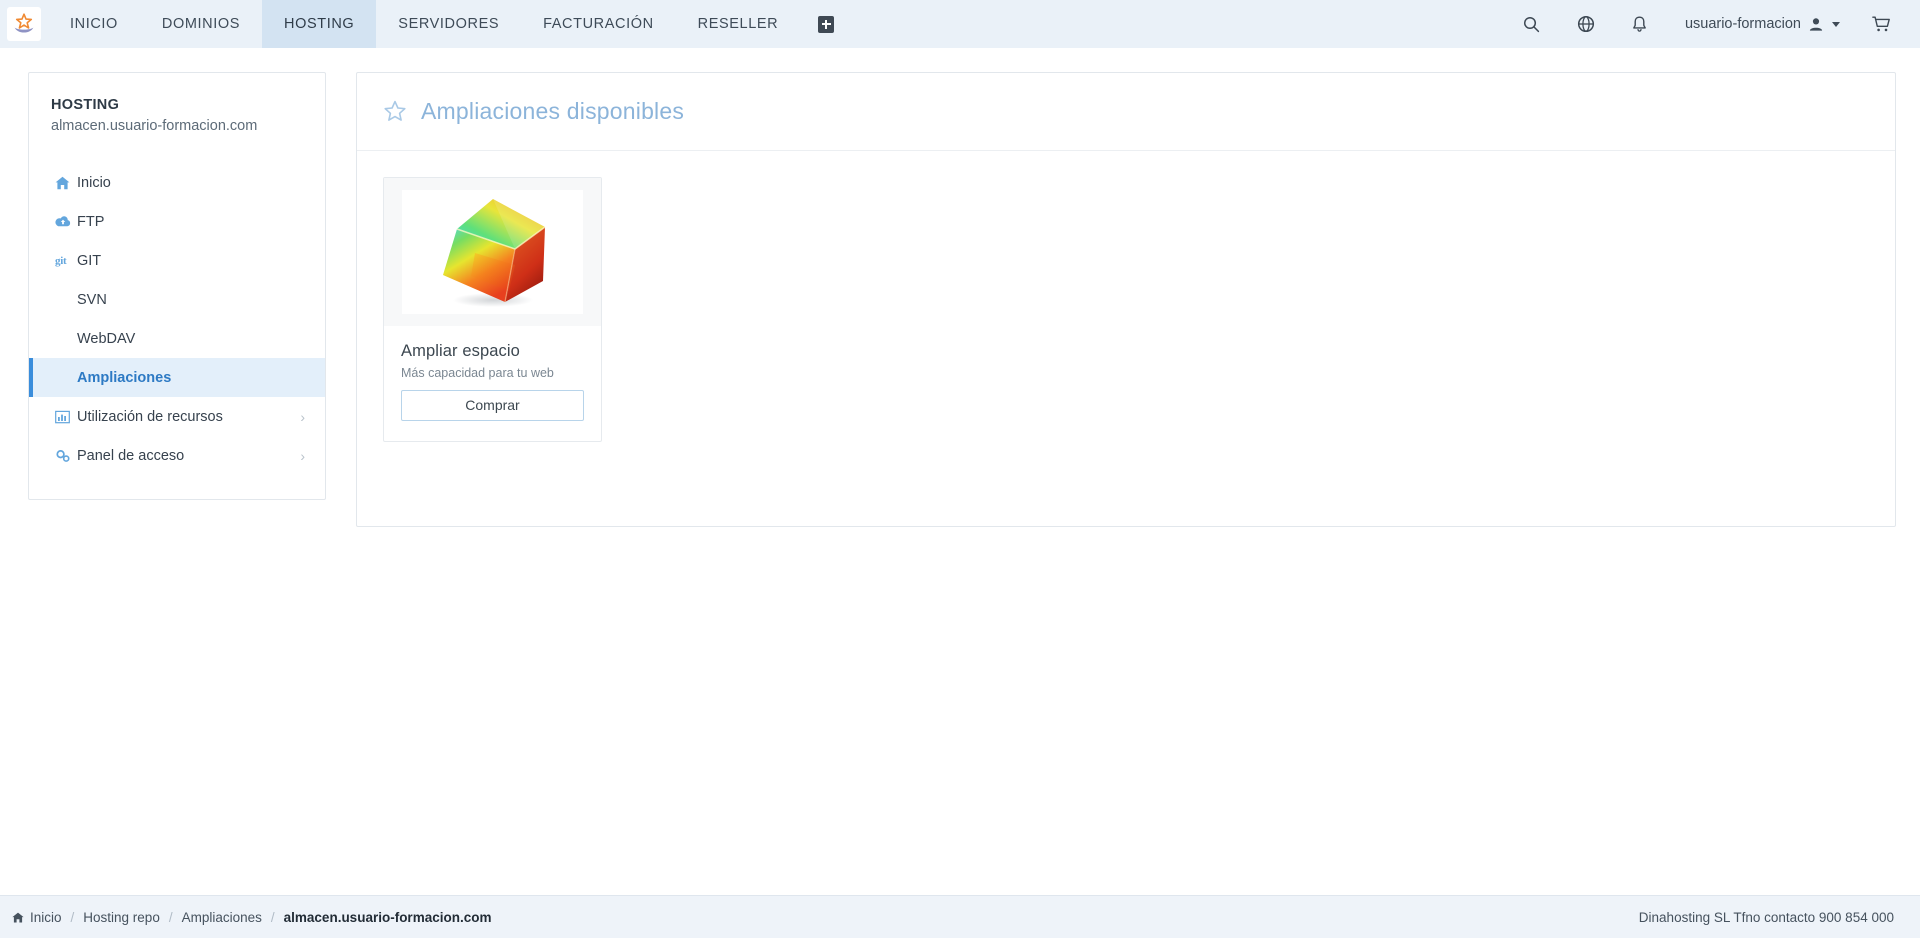 This screenshot has height=938, width=1920. What do you see at coordinates (492, 405) in the screenshot?
I see `buy-button: Comprar` at bounding box center [492, 405].